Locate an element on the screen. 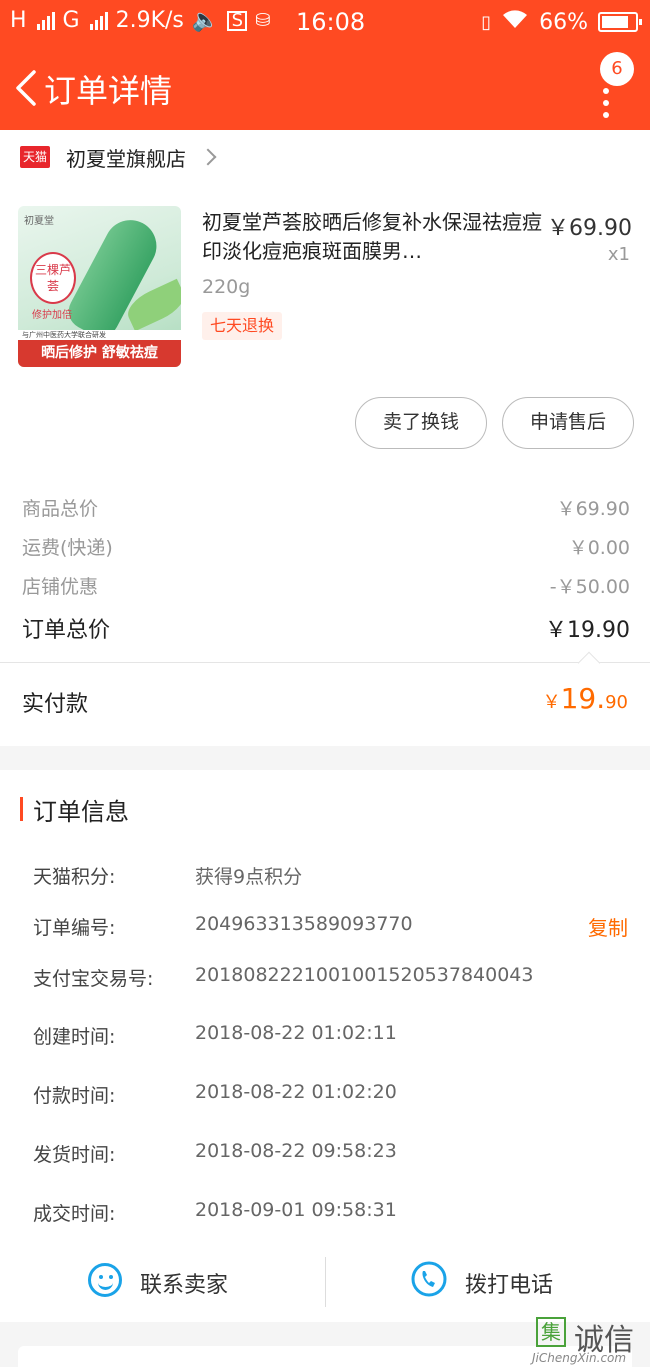 The height and width of the screenshot is (1367, 650). paid-int: 19. is located at coordinates (583, 698).